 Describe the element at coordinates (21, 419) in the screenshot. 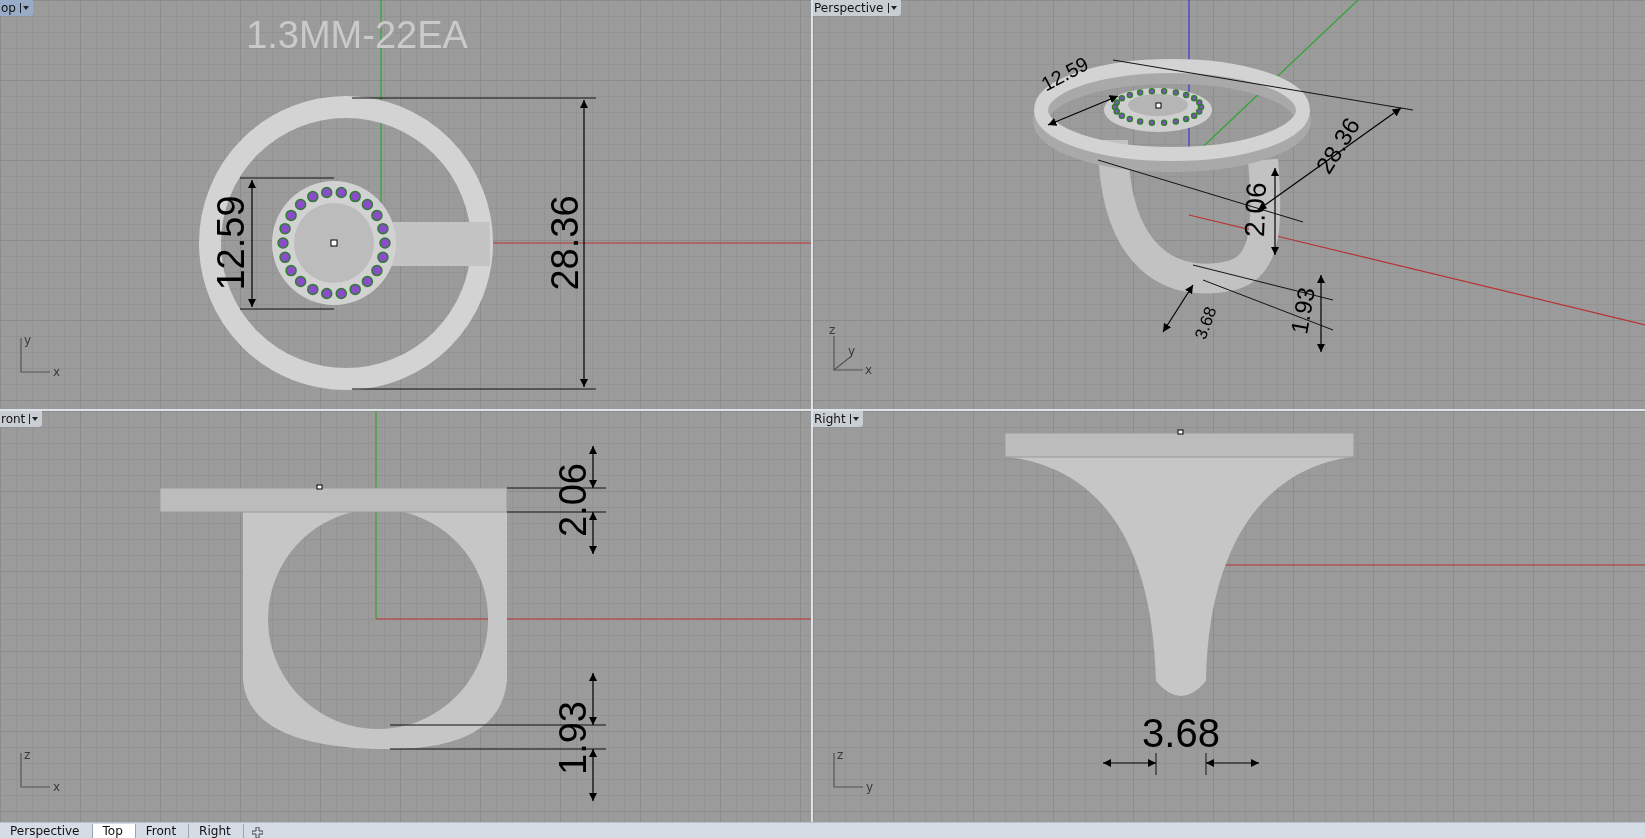

I see `viewport-label: ront` at that location.